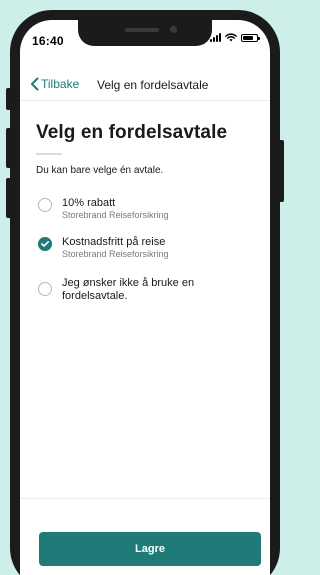 The height and width of the screenshot is (575, 320). What do you see at coordinates (142, 30) in the screenshot?
I see `speaker` at bounding box center [142, 30].